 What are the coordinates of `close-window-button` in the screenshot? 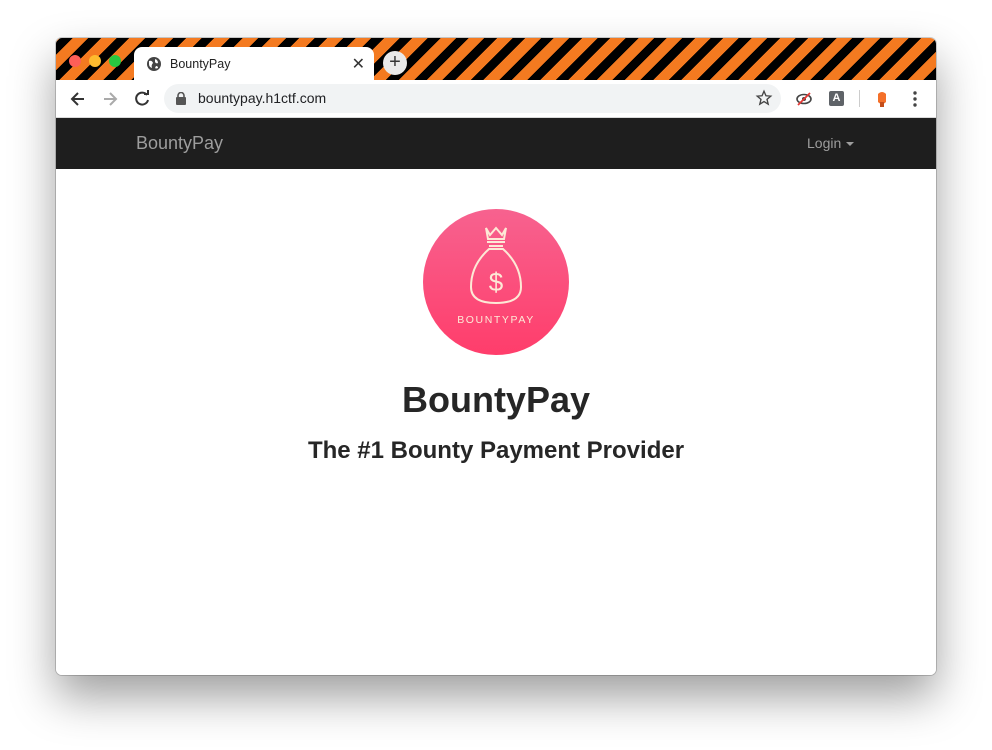 It's located at (75, 61).